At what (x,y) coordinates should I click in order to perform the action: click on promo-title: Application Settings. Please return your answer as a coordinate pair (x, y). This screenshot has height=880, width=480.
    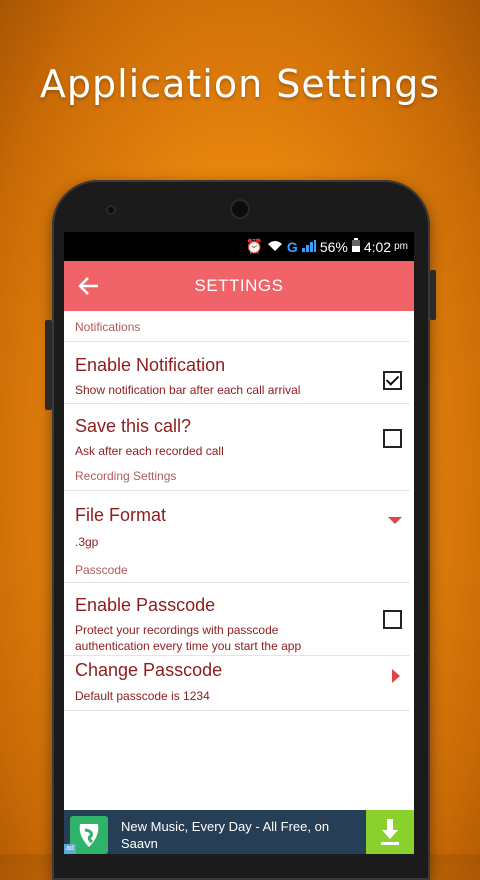
    Looking at the image, I should click on (240, 84).